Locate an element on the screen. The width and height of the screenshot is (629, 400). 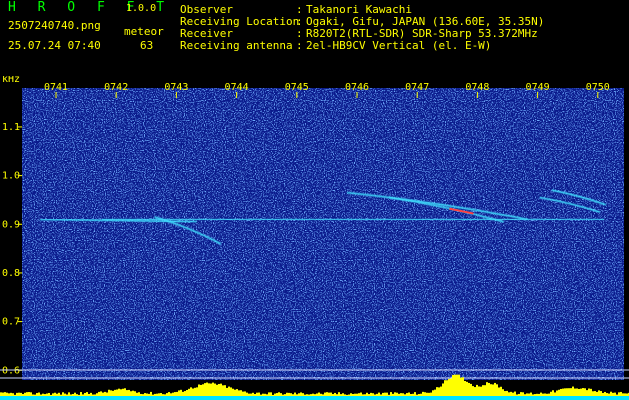
frequency-tick-label: 0.7 is located at coordinates (11, 322).